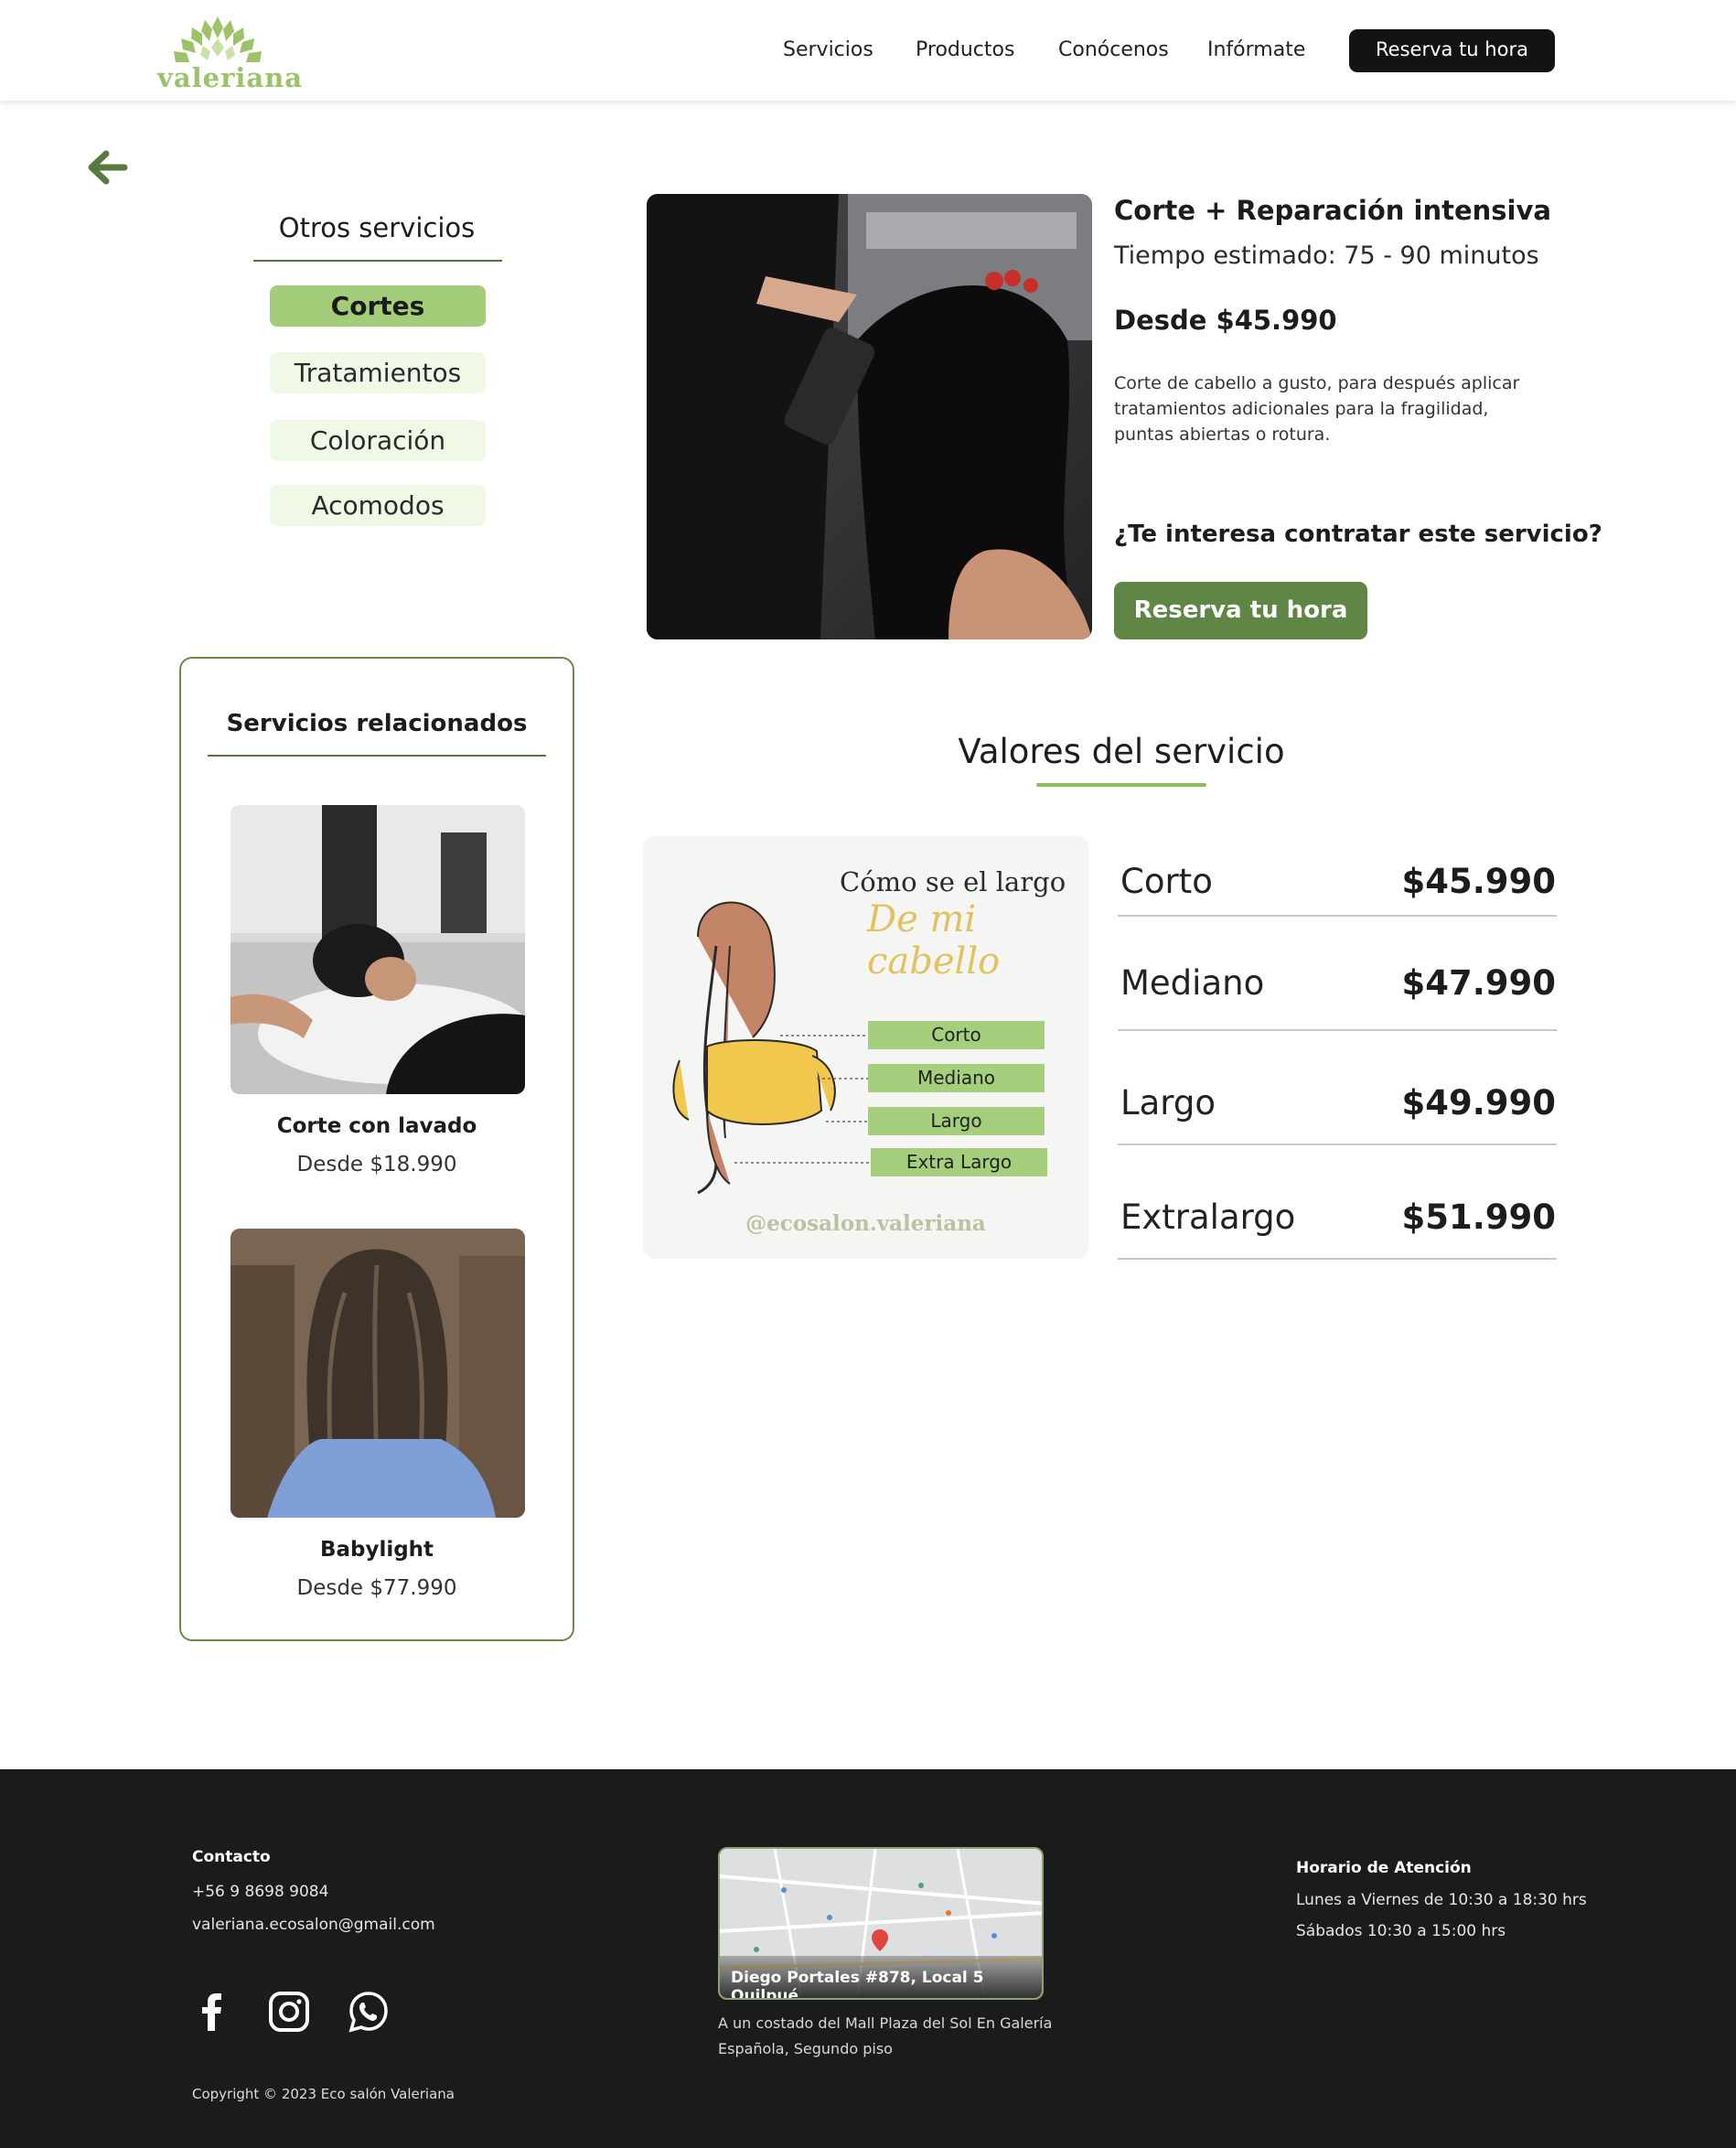  Describe the element at coordinates (956, 1035) in the screenshot. I see `length-label-corto: Corto` at that location.